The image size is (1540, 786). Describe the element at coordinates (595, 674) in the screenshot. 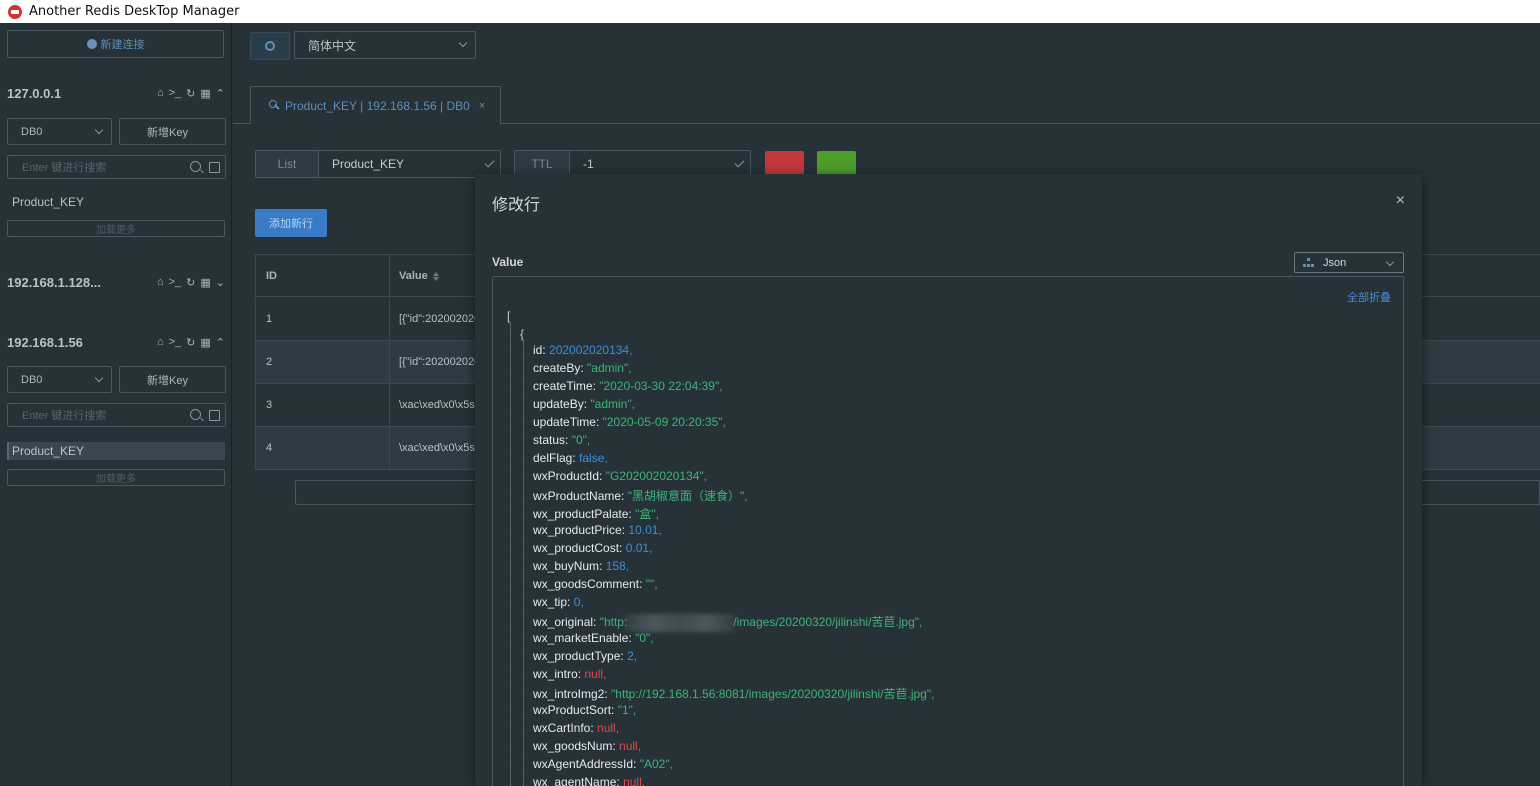

I see `json-value: null,` at that location.